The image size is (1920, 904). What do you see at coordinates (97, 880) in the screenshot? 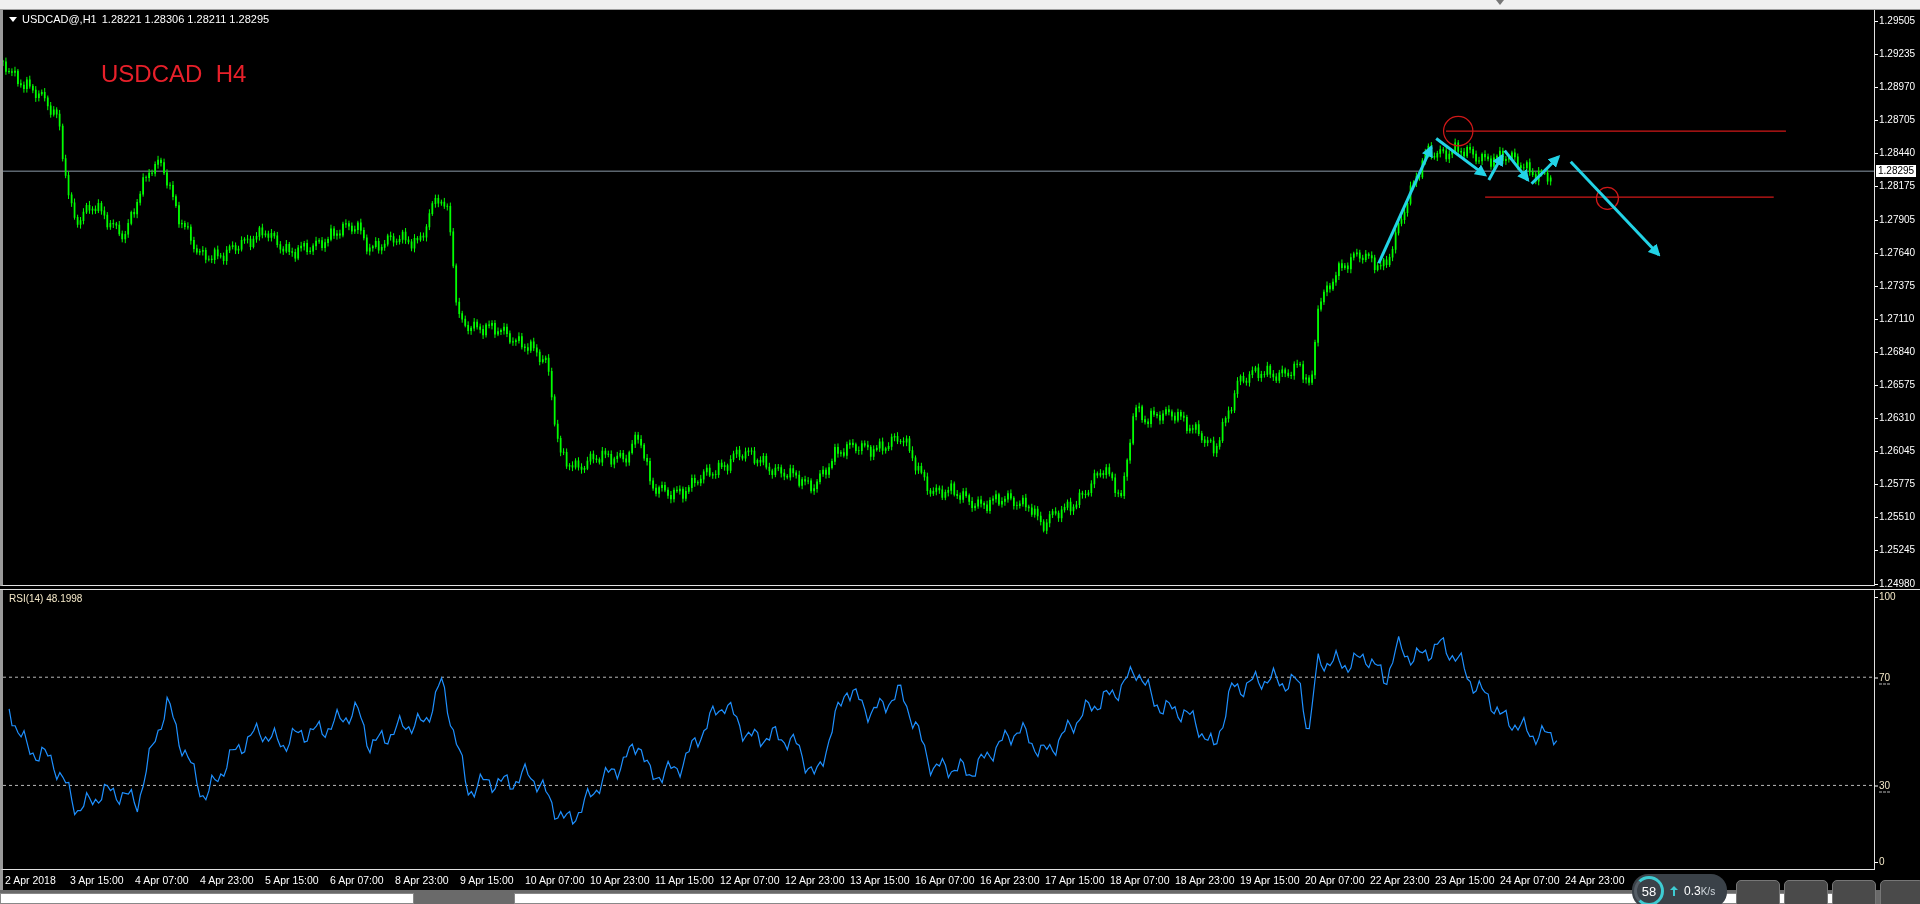
I see `time-tick: 3 Apr 15:00` at bounding box center [97, 880].